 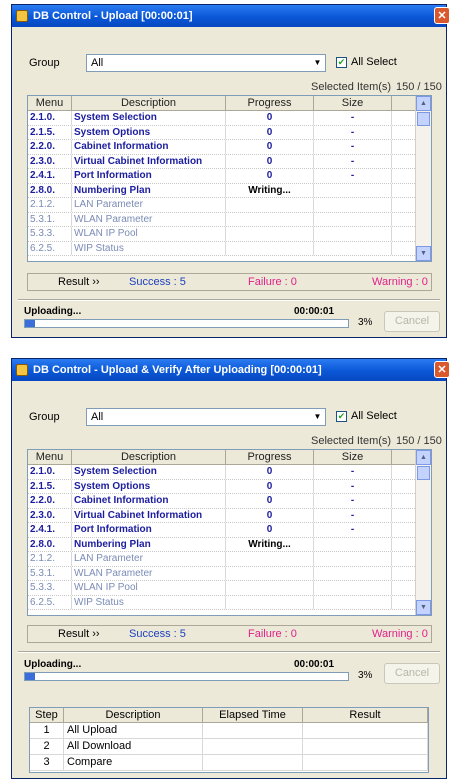 I want to click on description-cell: Numbering Plan, so click(x=149, y=544).